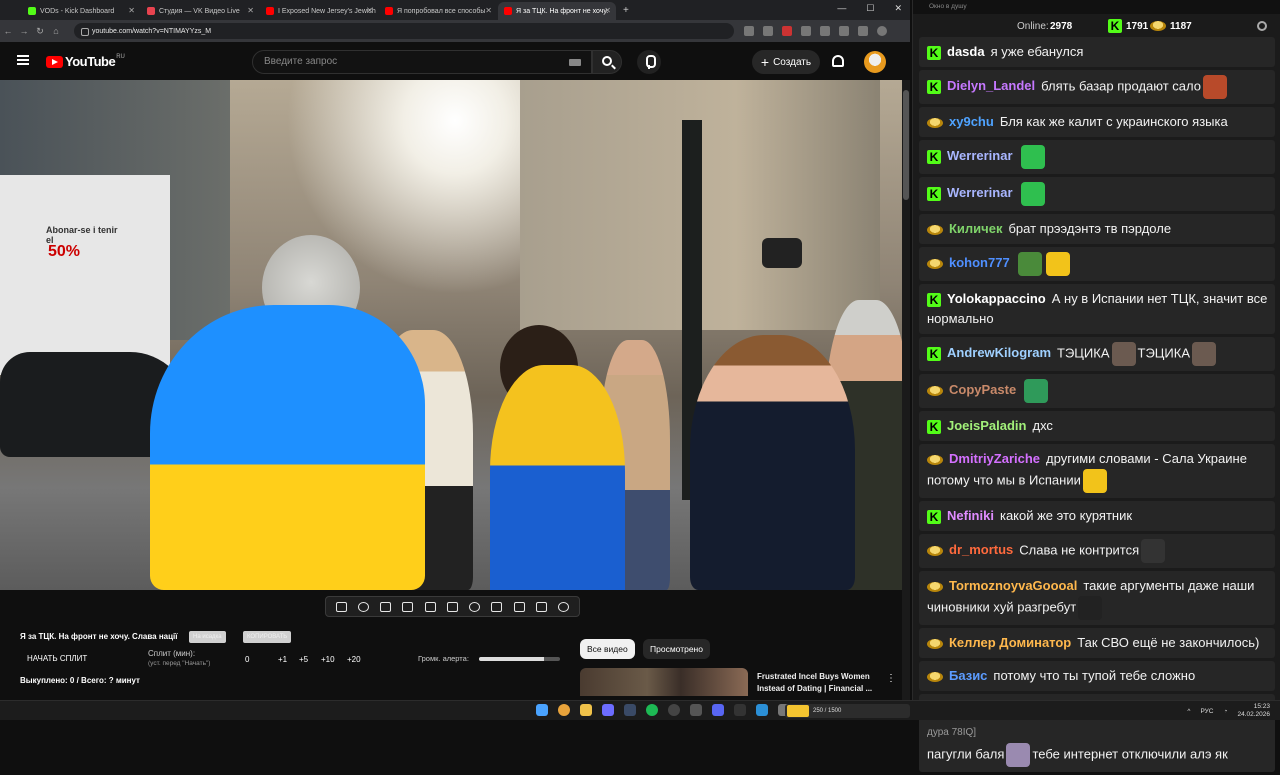 This screenshot has width=1280, height=775. I want to click on chevron-up-icon: ^, so click(1188, 711).